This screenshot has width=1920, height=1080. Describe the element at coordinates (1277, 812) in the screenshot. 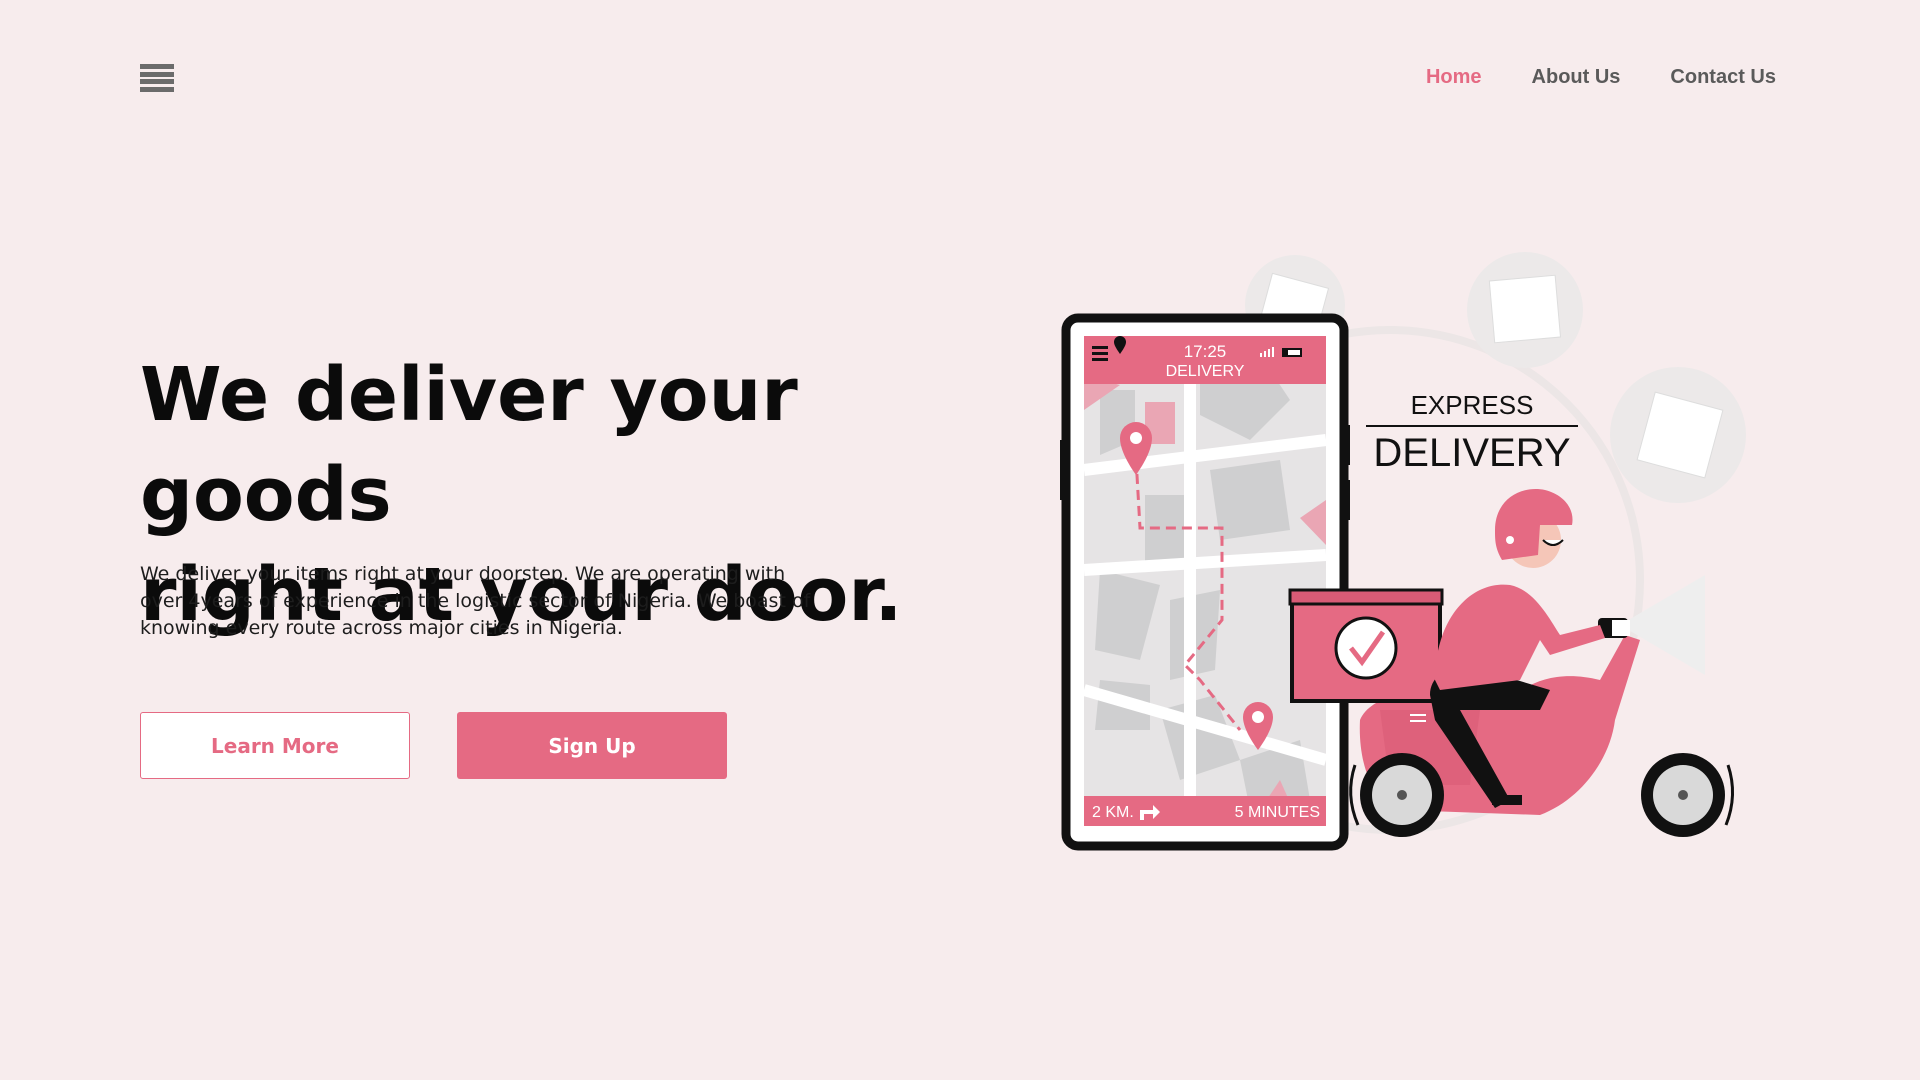

I see `phone-eta: 5 MINUTES` at that location.